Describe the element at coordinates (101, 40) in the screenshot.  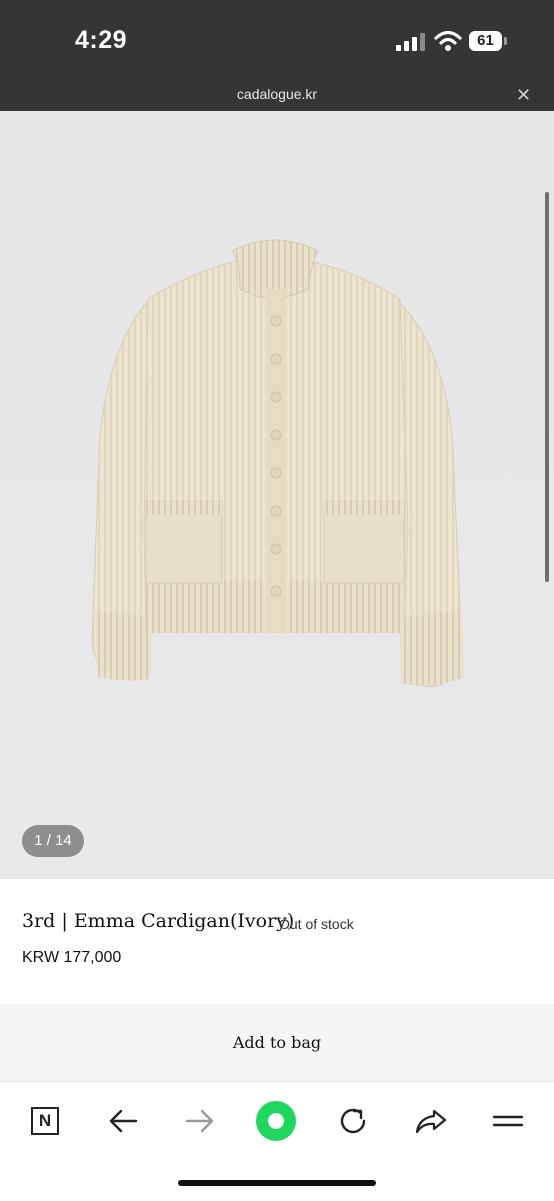
I see `status-time: 4:29` at that location.